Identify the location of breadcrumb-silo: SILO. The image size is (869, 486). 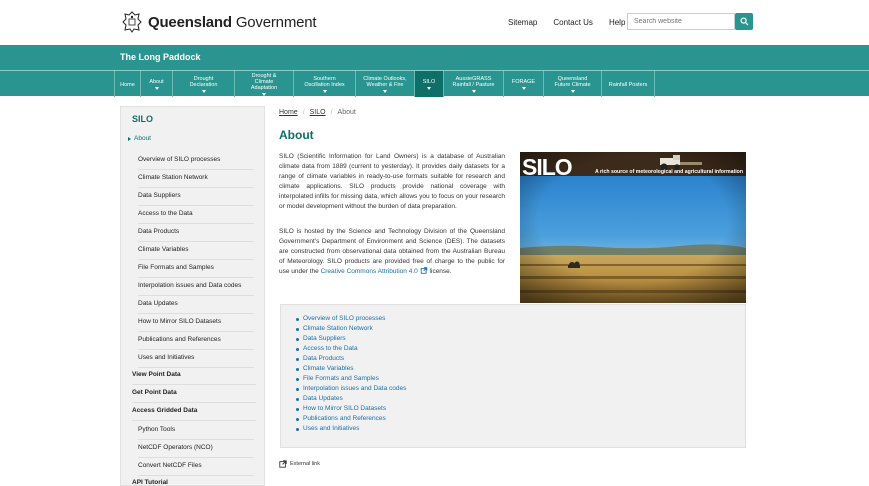
(318, 112).